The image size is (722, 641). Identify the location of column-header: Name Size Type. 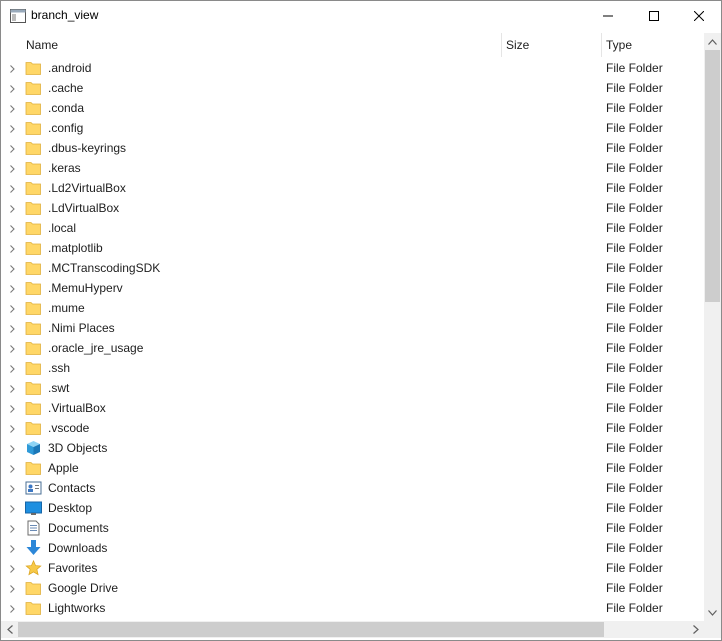
(352, 45).